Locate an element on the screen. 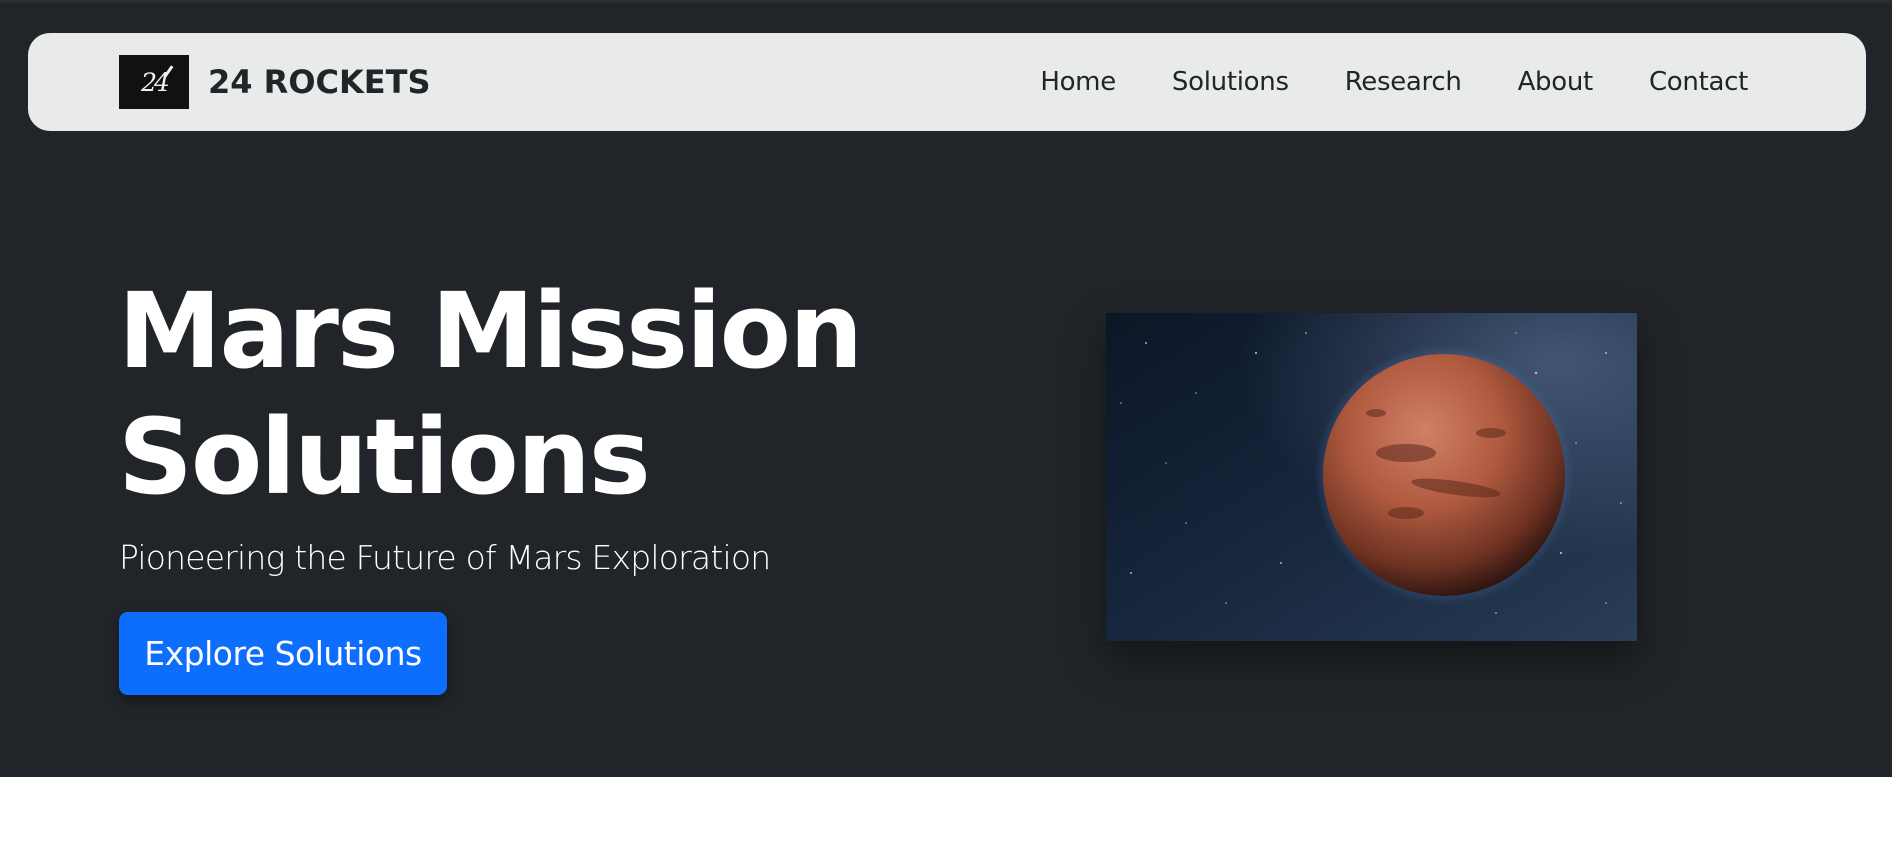  explore-solutions-button: Explore Solutions is located at coordinates (283, 653).